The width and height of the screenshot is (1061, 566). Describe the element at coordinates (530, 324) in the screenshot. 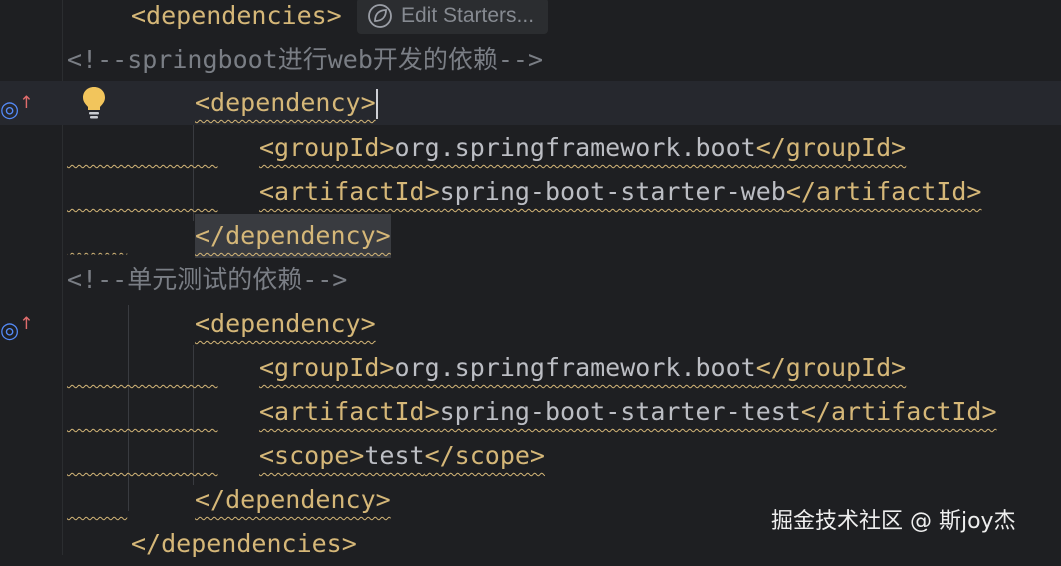

I see `code-line: ◎↑ <dependency>` at that location.